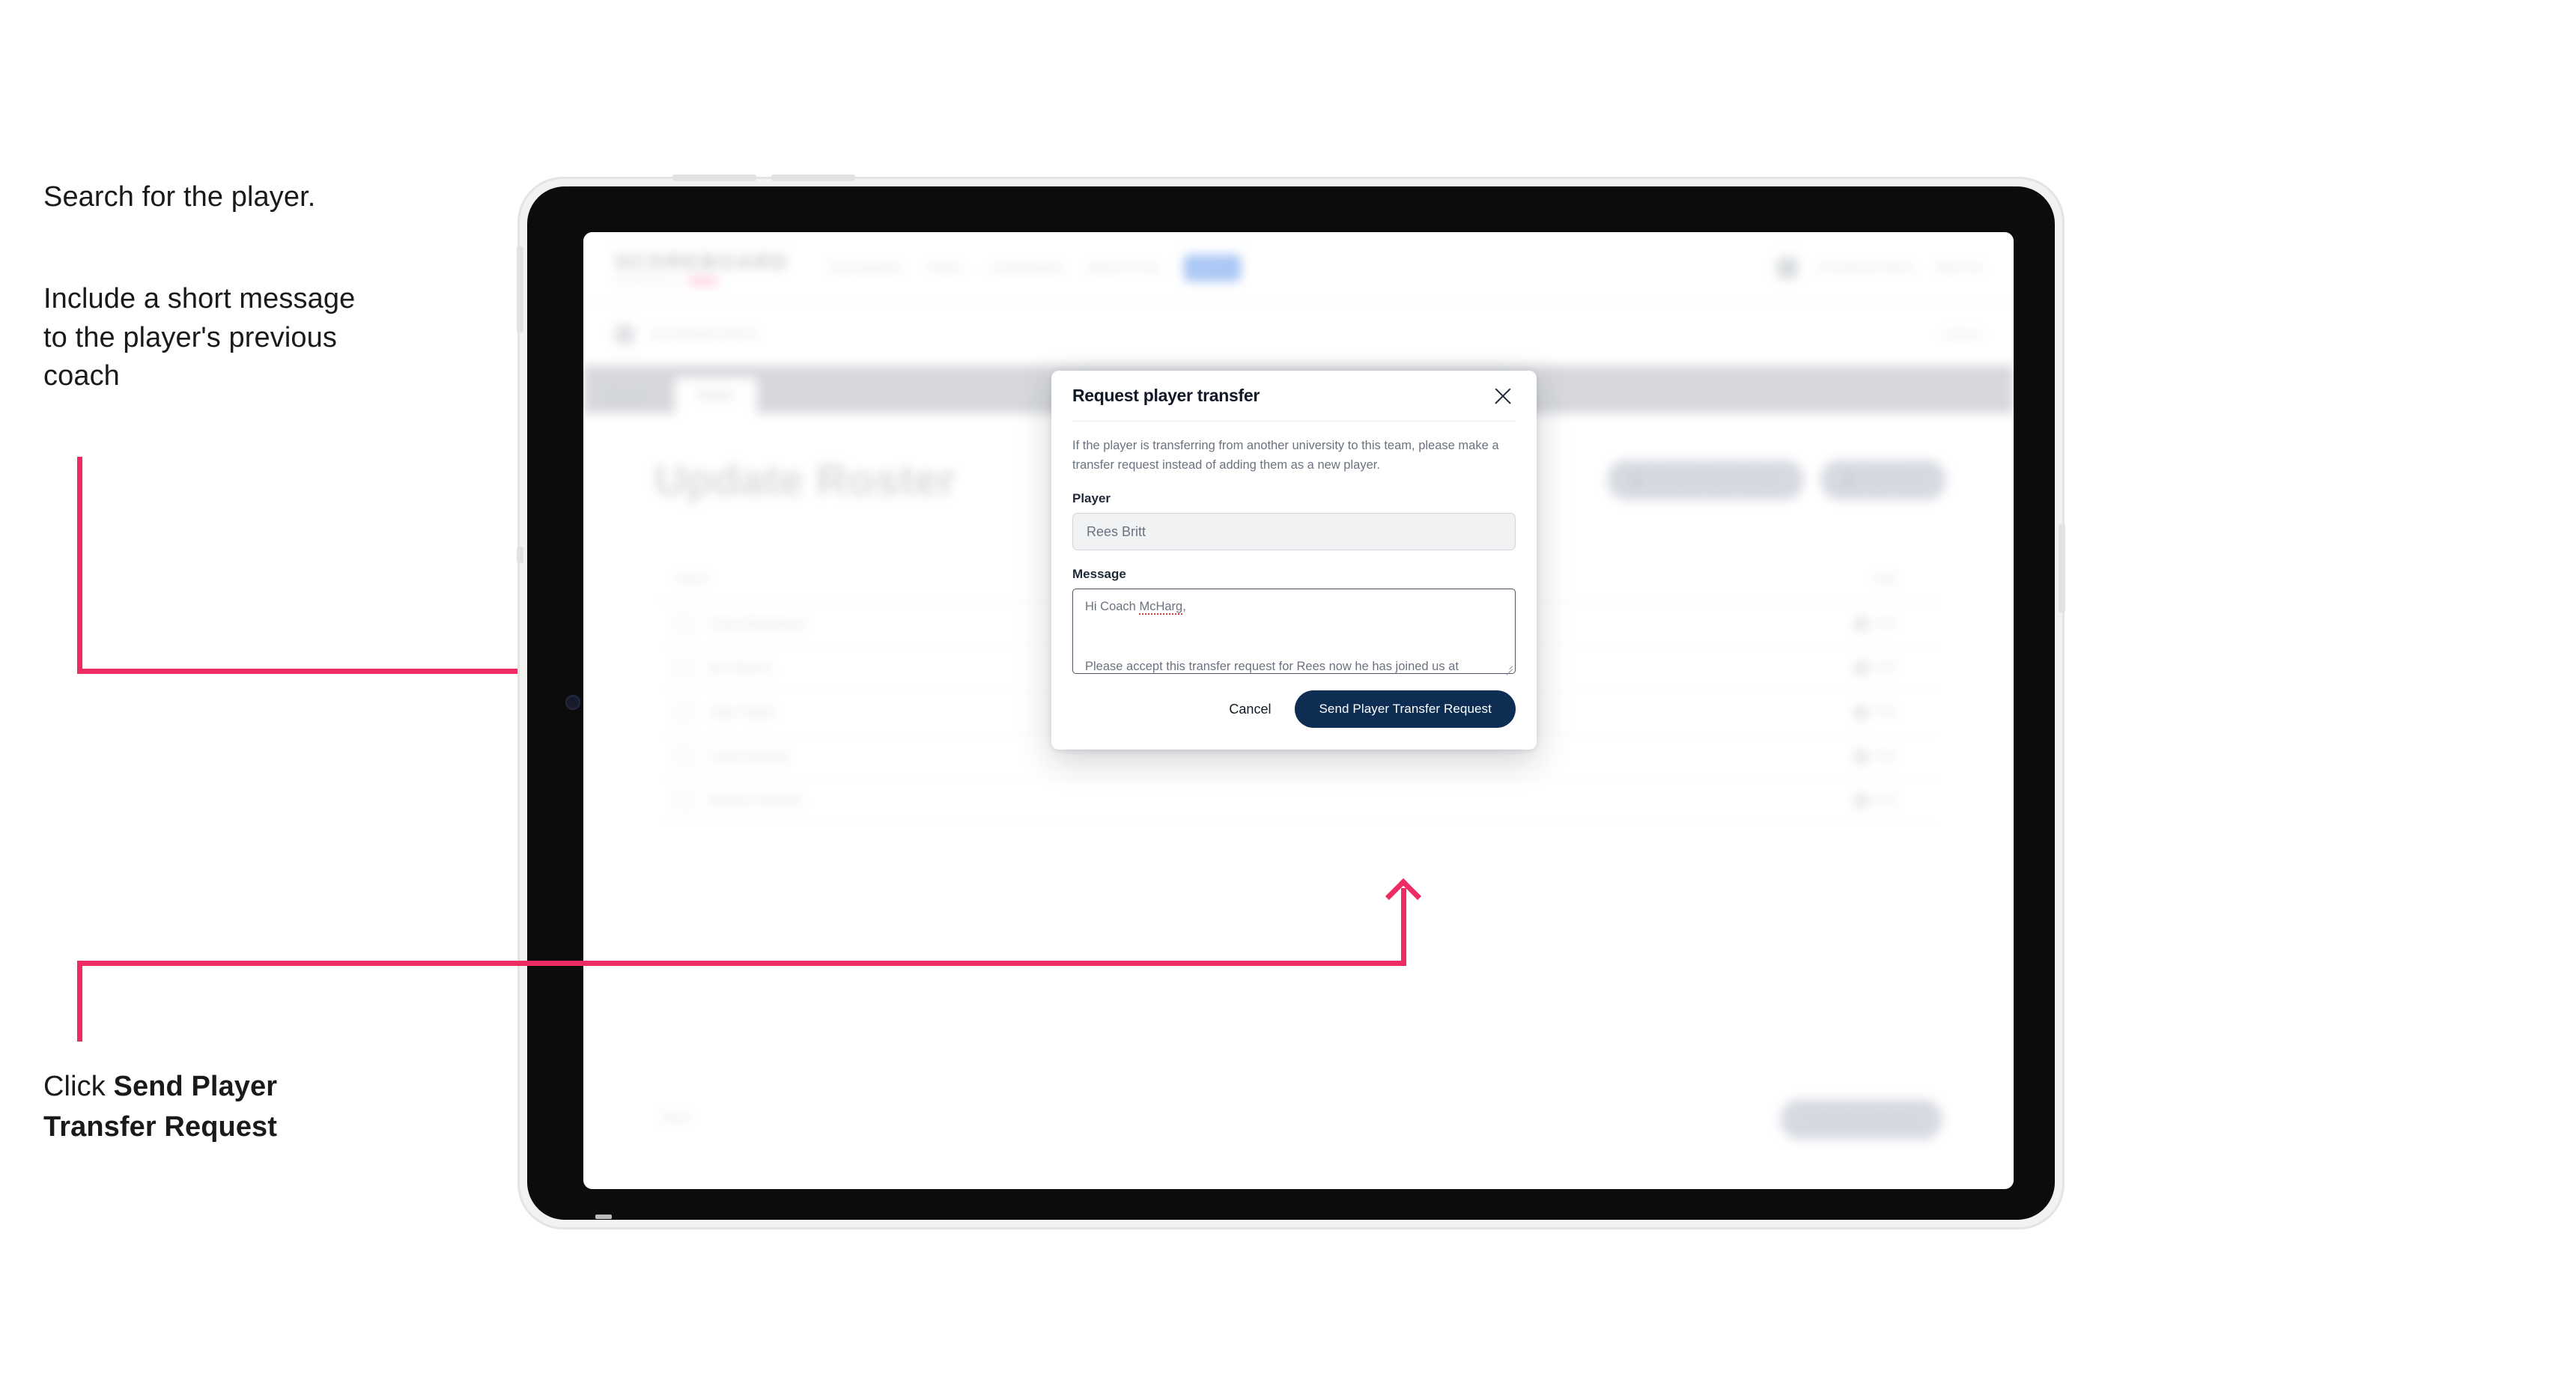 This screenshot has height=1386, width=2576. Describe the element at coordinates (1112, 607) in the screenshot. I see `message-line-1-start: Hi Coach` at that location.